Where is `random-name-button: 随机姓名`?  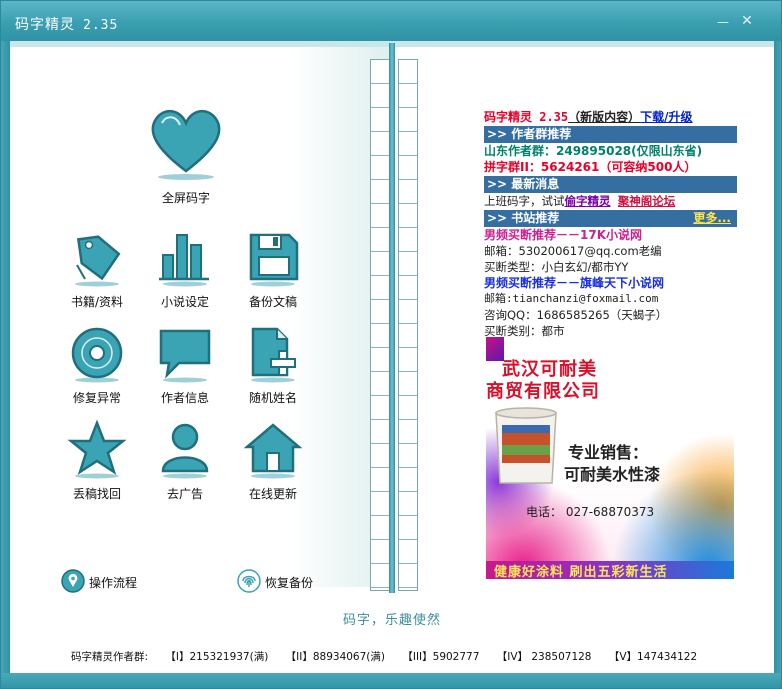
random-name-button: 随机姓名 is located at coordinates (273, 366).